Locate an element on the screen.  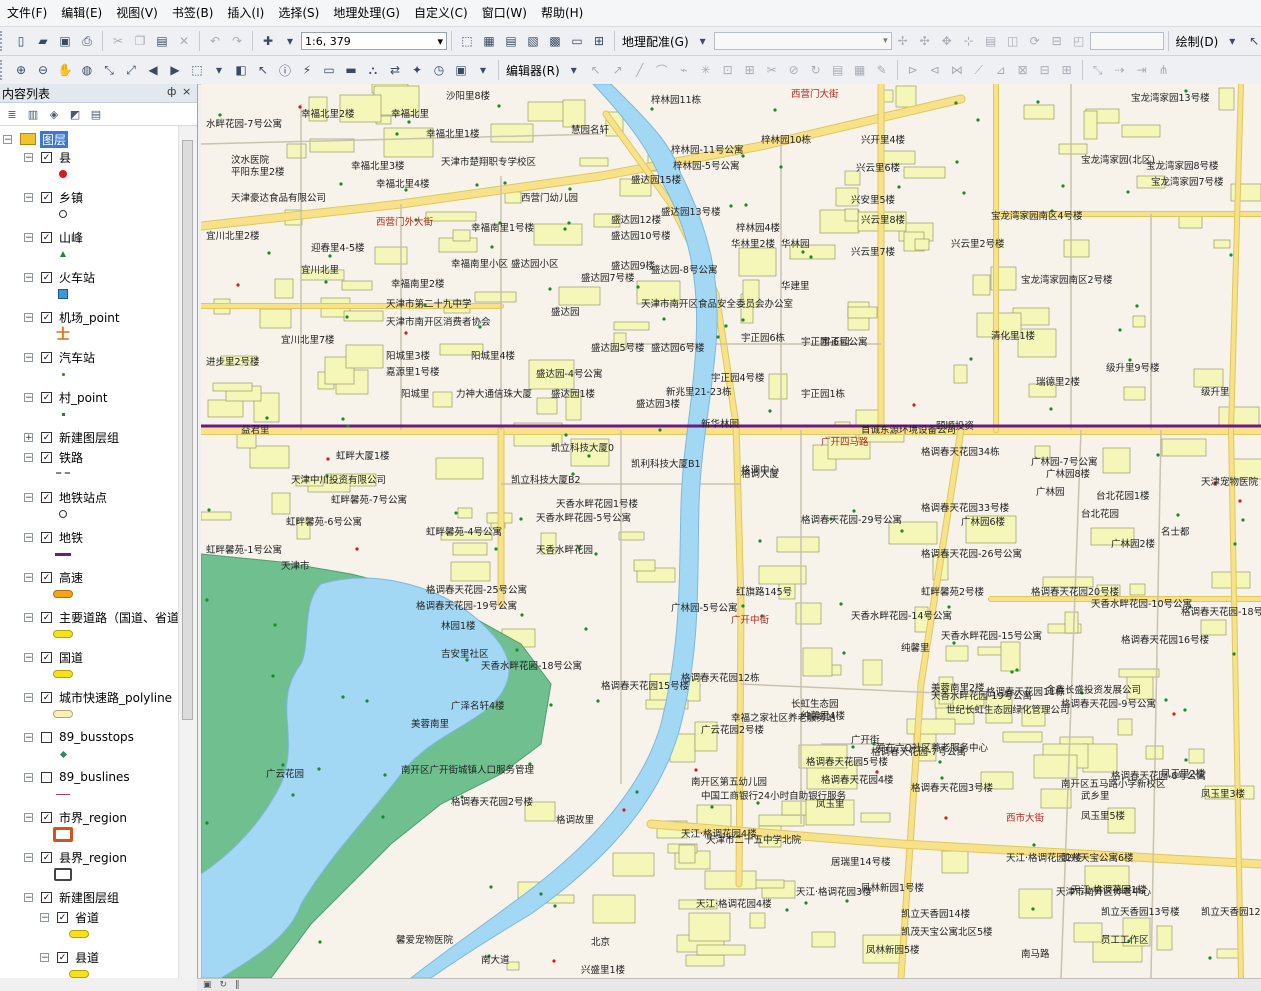
layer-row: − ✓ 村_point is located at coordinates (66, 397).